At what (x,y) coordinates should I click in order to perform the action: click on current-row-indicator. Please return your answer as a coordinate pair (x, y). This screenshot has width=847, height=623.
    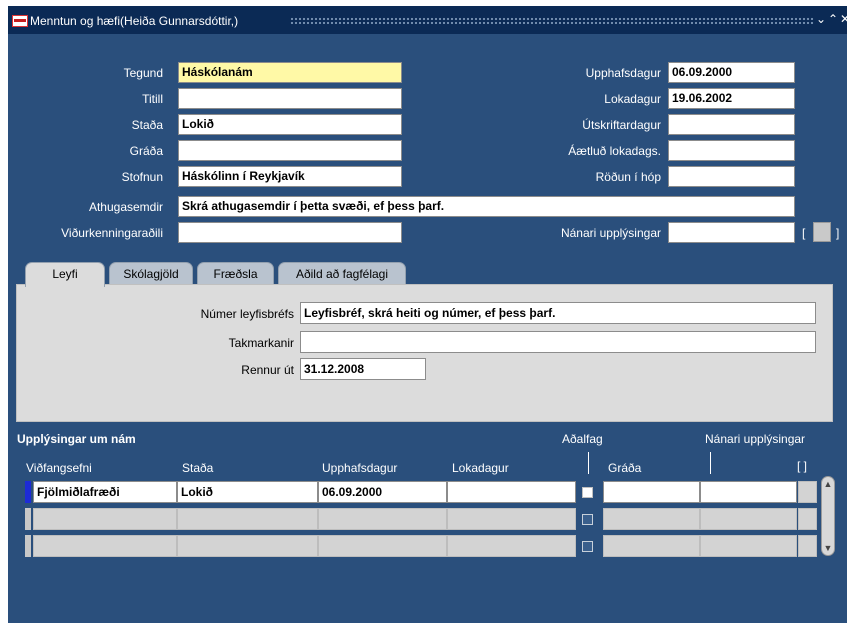
    Looking at the image, I should click on (28, 492).